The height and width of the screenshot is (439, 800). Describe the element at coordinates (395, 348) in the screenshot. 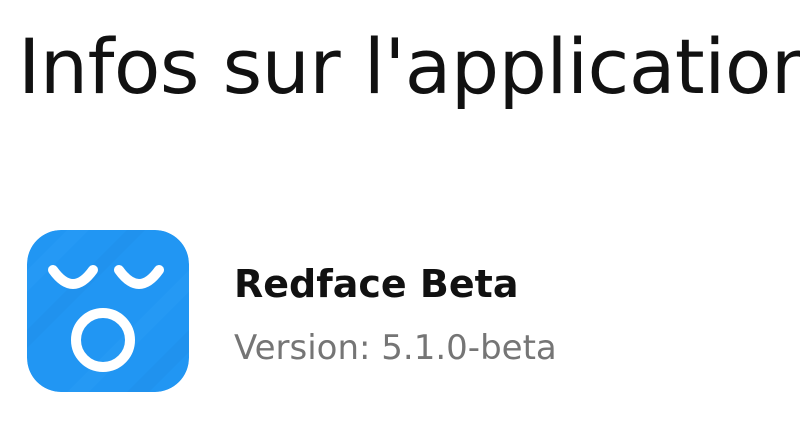

I see `app-version: Version: 5.1.0-beta` at that location.